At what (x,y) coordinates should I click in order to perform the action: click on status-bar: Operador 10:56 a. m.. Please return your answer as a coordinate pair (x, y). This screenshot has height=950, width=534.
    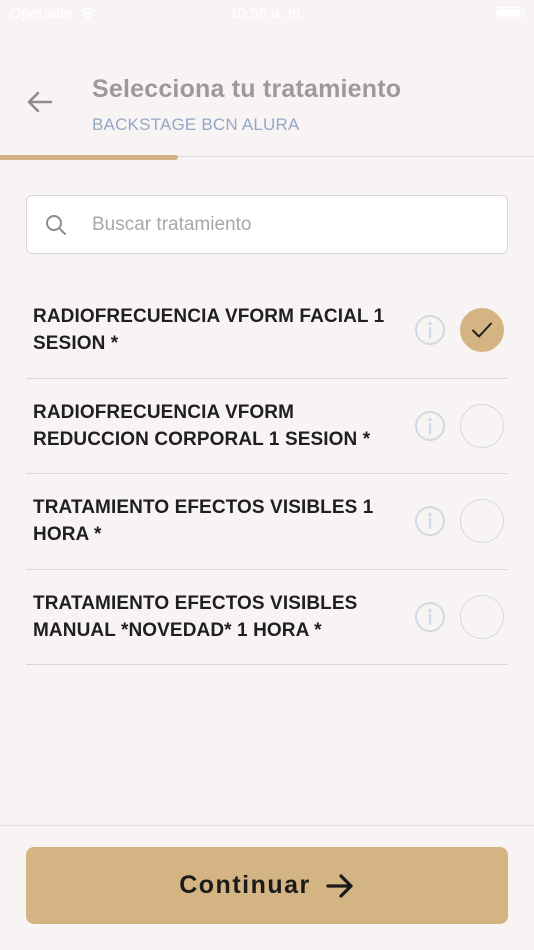
    Looking at the image, I should click on (267, 15).